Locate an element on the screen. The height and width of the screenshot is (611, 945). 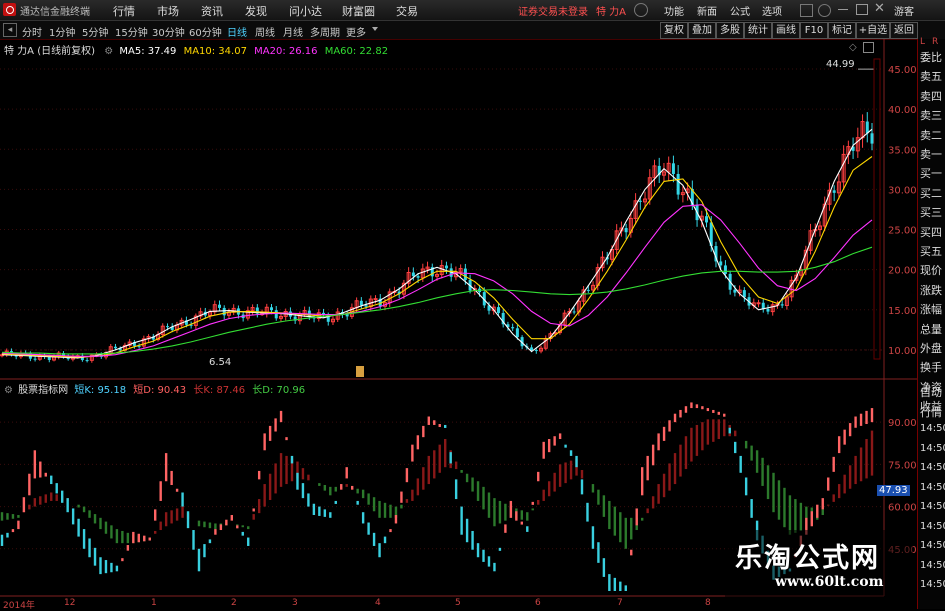
f10-button: F10 is located at coordinates (814, 30).